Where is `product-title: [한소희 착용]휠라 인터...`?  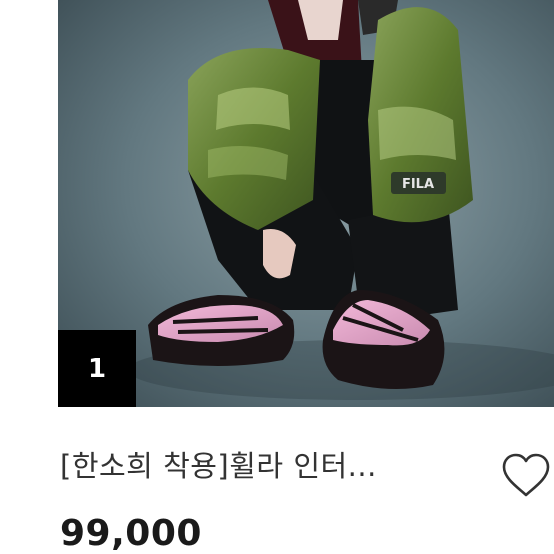
product-title: [한소희 착용]휠라 인터... is located at coordinates (270, 466).